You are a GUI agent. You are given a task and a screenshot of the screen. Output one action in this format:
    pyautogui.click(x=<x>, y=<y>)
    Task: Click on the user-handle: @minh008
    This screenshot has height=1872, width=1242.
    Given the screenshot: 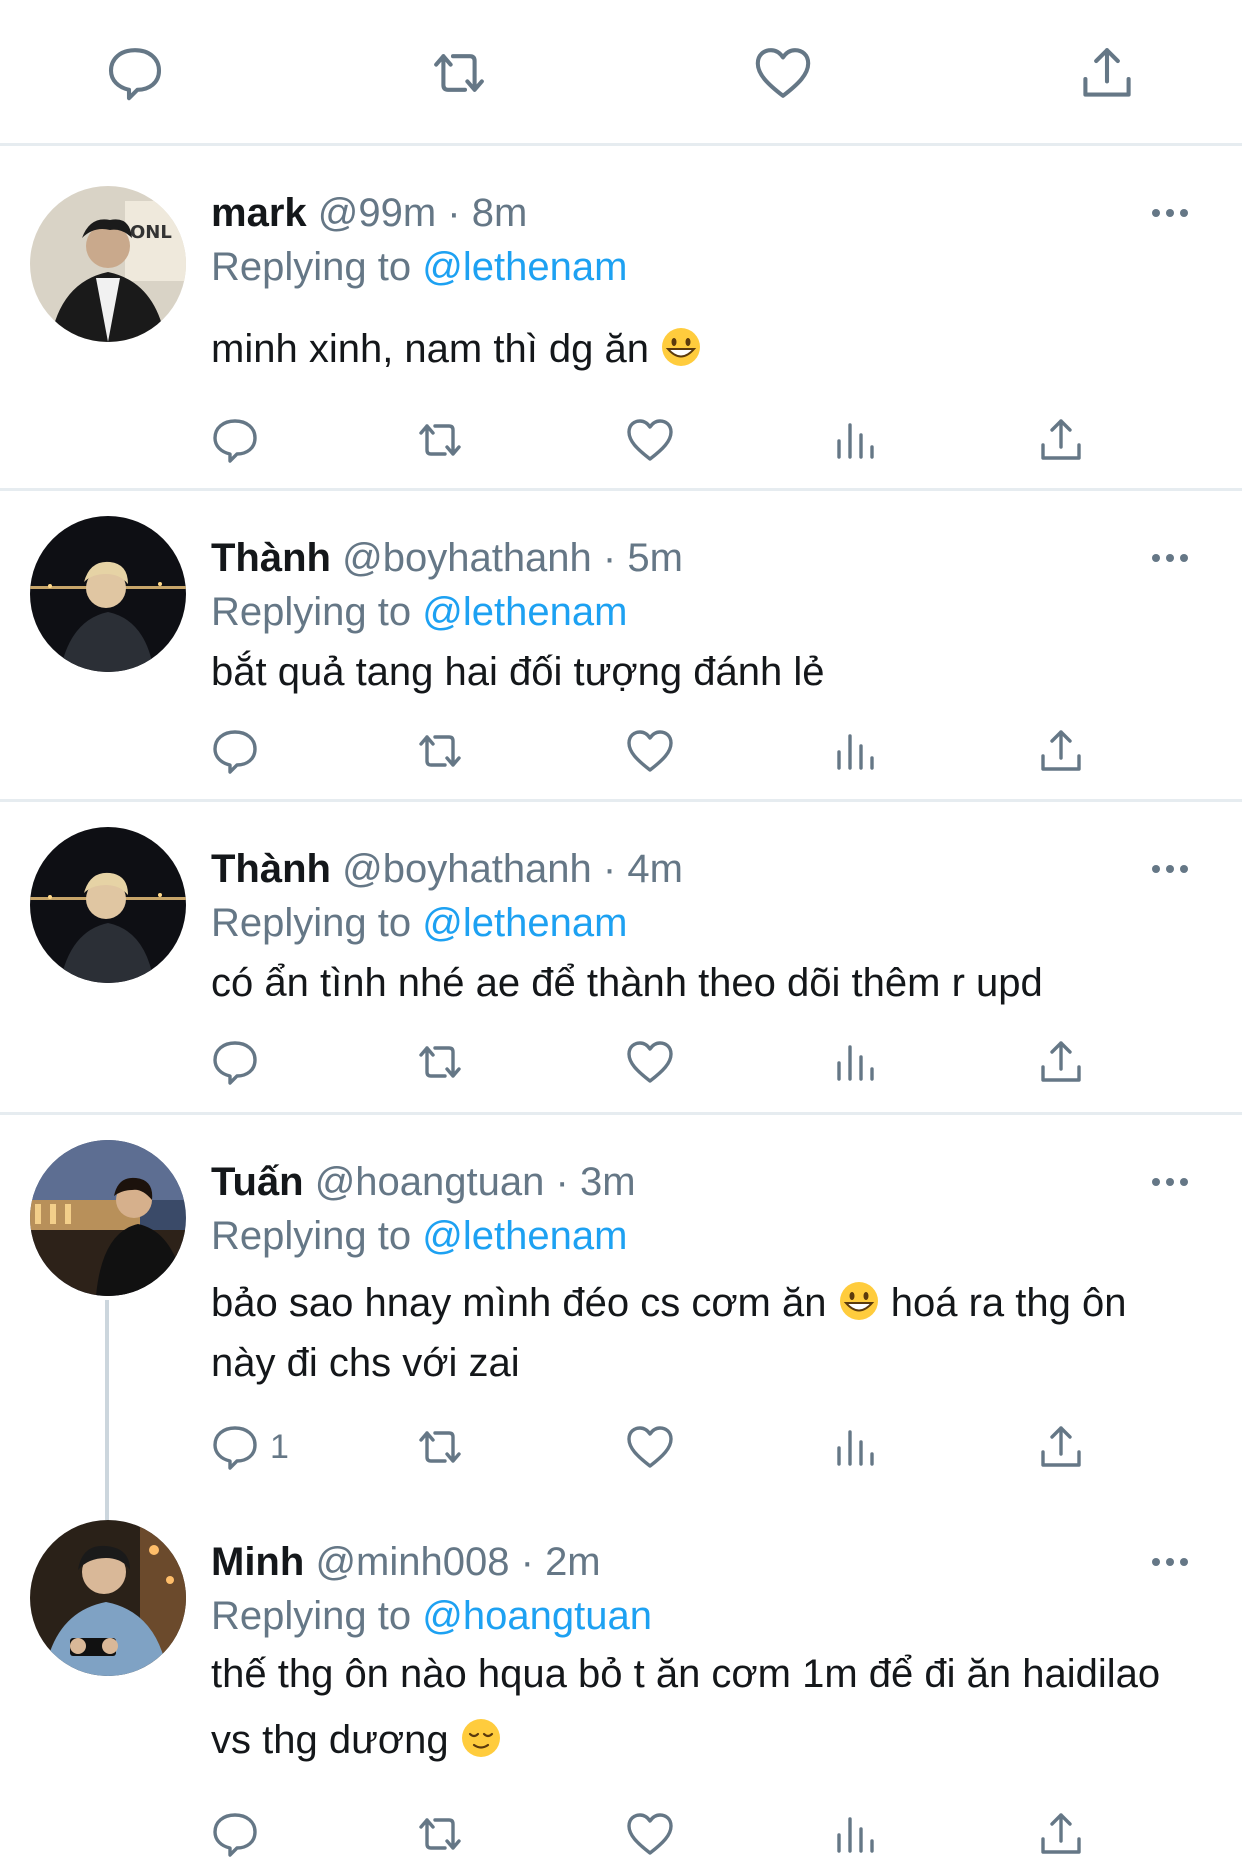 What is the action you would take?
    pyautogui.click(x=412, y=1562)
    